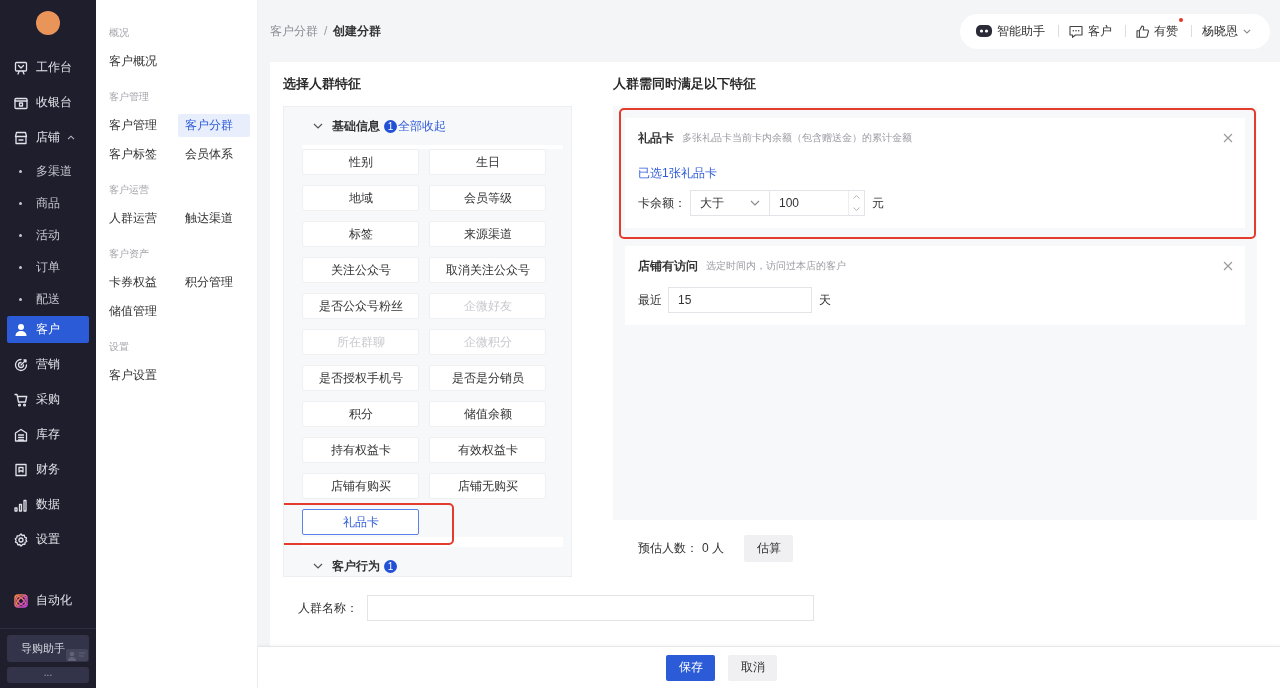  I want to click on menu-item: 客户设置, so click(138, 375).